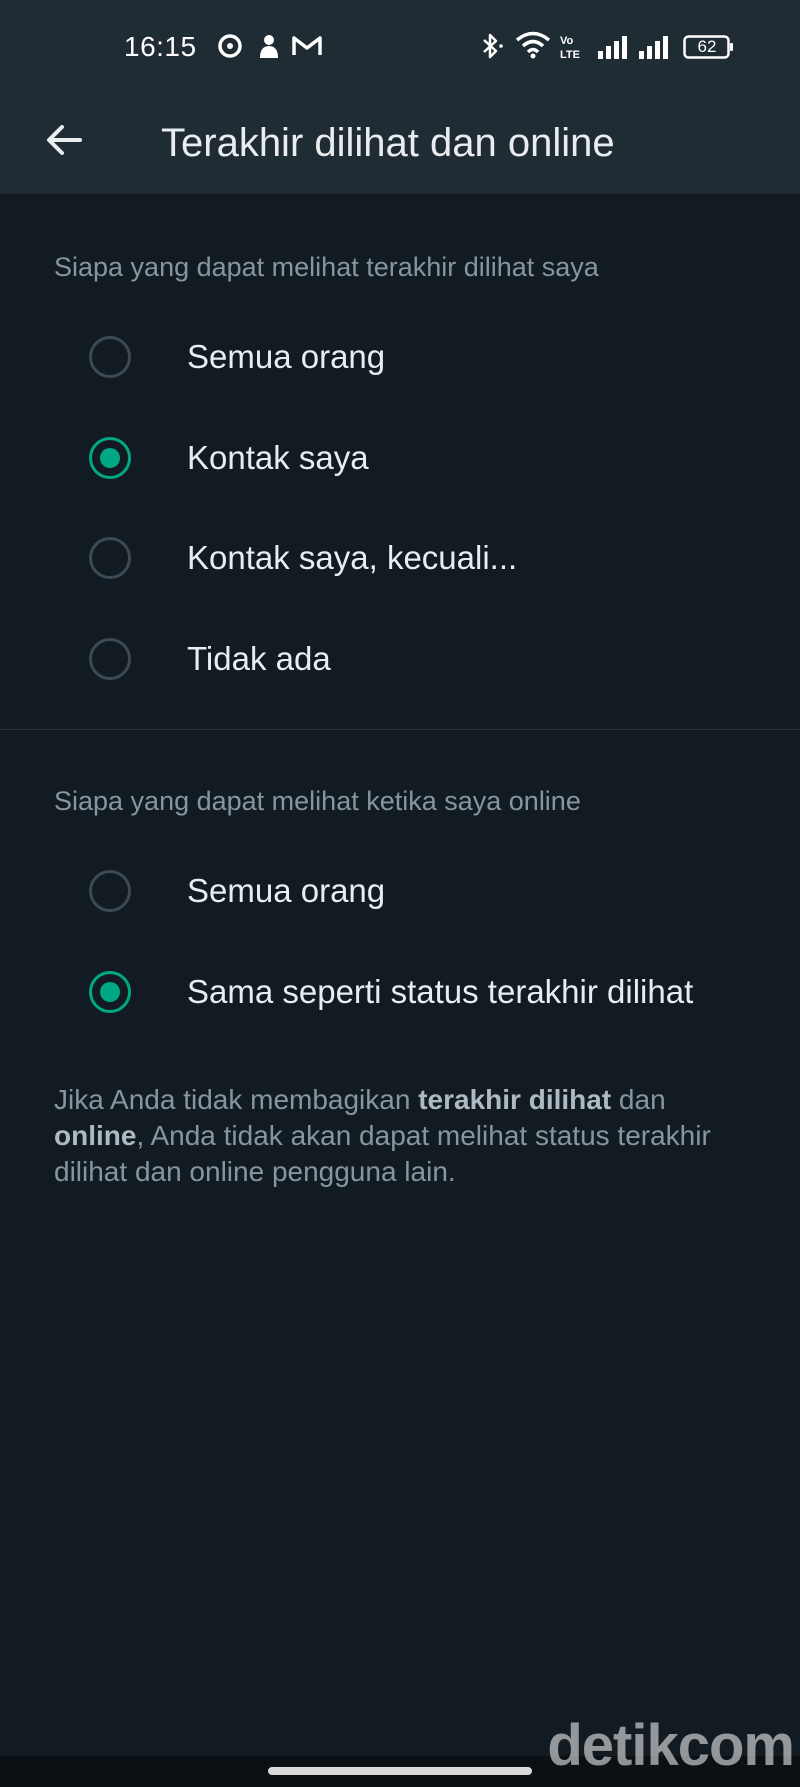 Image resolution: width=800 pixels, height=1787 pixels. I want to click on battery-level: 62, so click(707, 46).